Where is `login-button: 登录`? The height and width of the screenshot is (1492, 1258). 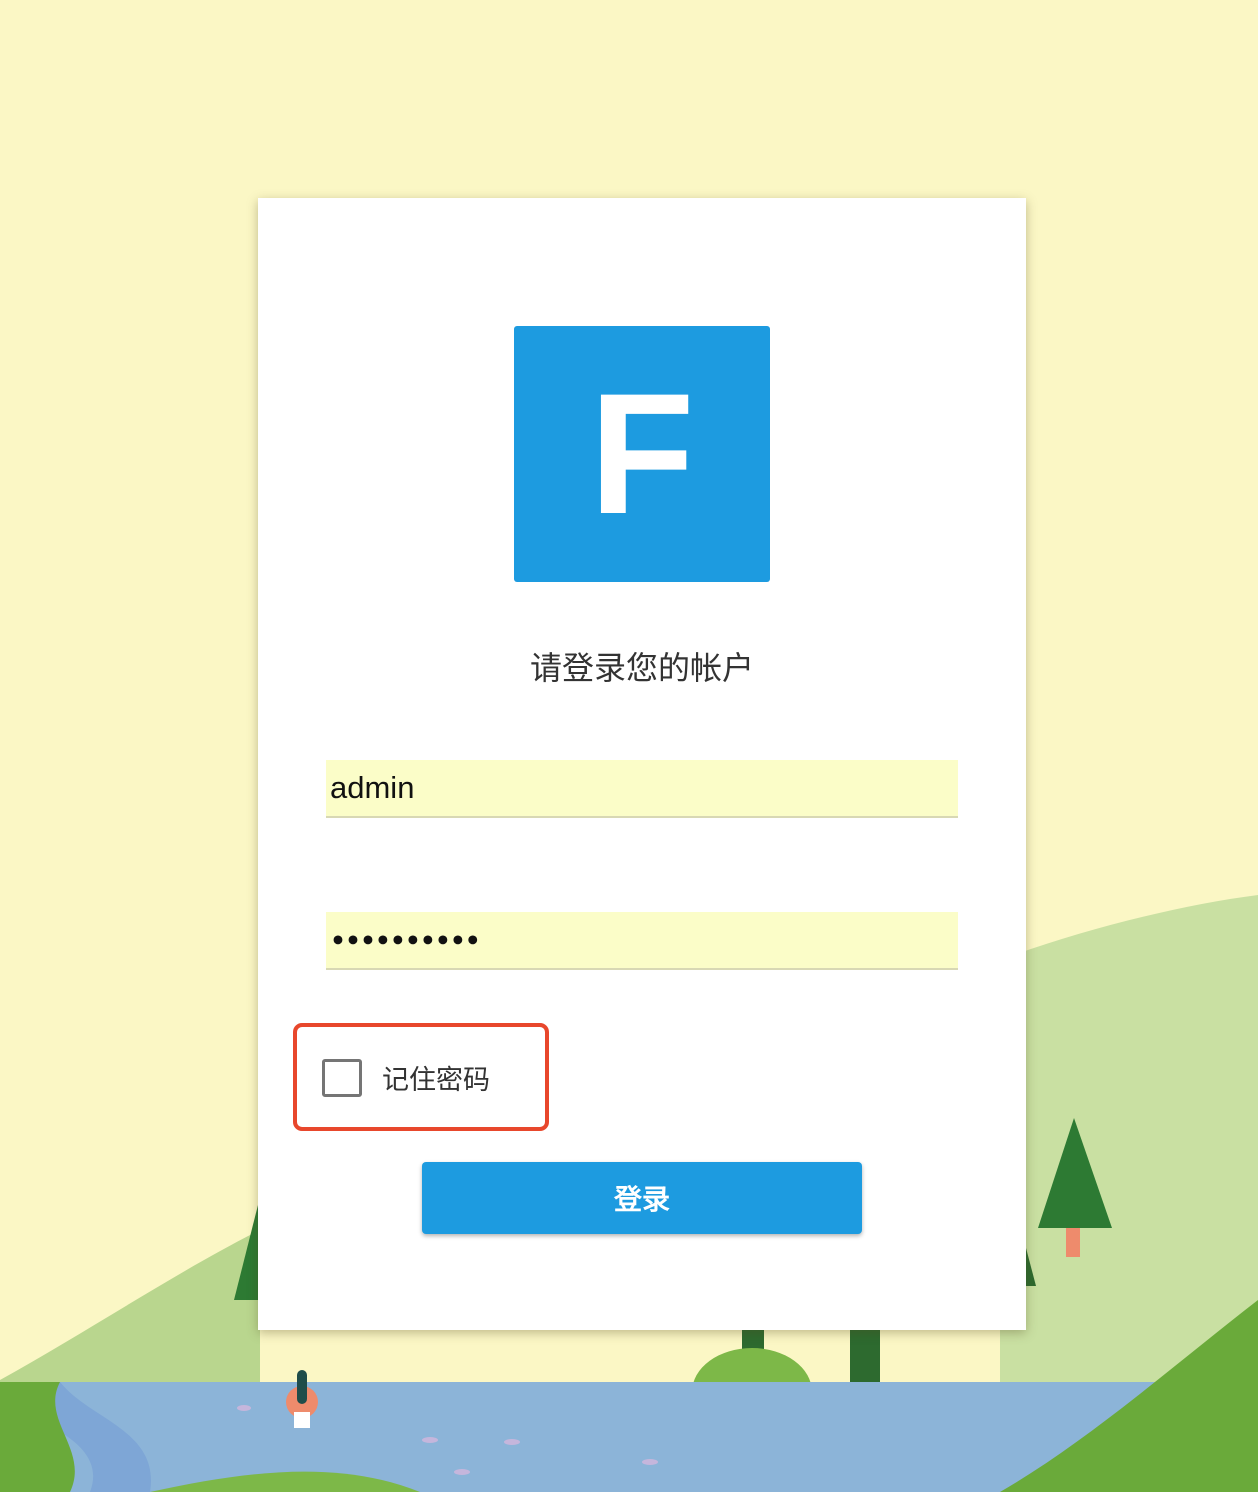
login-button: 登录 is located at coordinates (642, 1198).